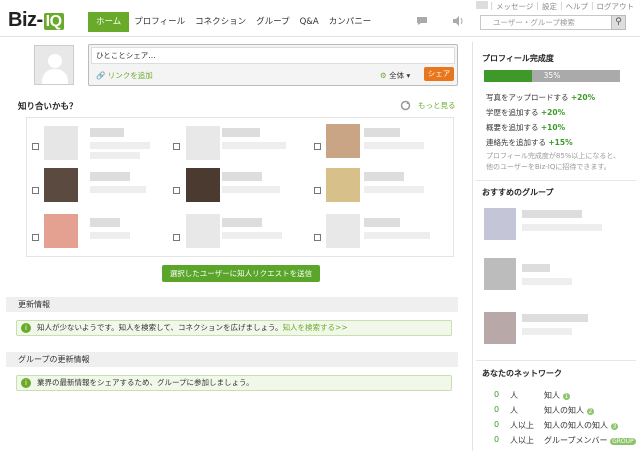 This screenshot has width=640, height=451. Describe the element at coordinates (101, 75) in the screenshot. I see `link-icon: 🔗` at that location.